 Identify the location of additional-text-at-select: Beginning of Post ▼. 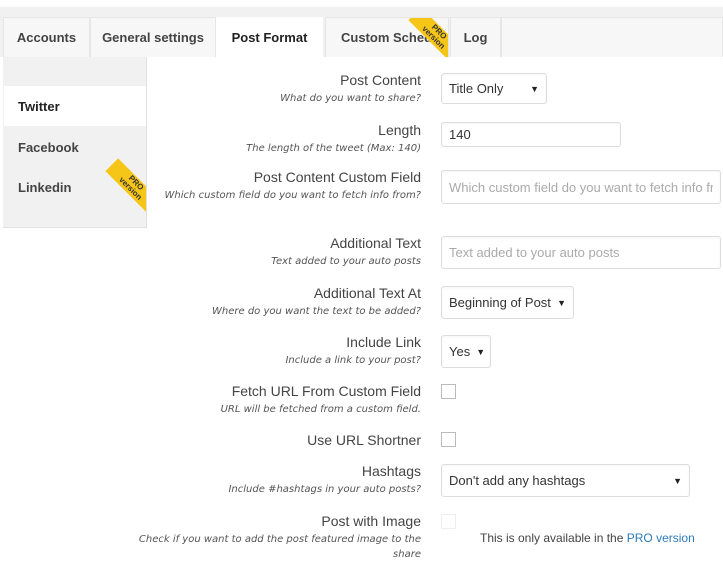
(507, 302).